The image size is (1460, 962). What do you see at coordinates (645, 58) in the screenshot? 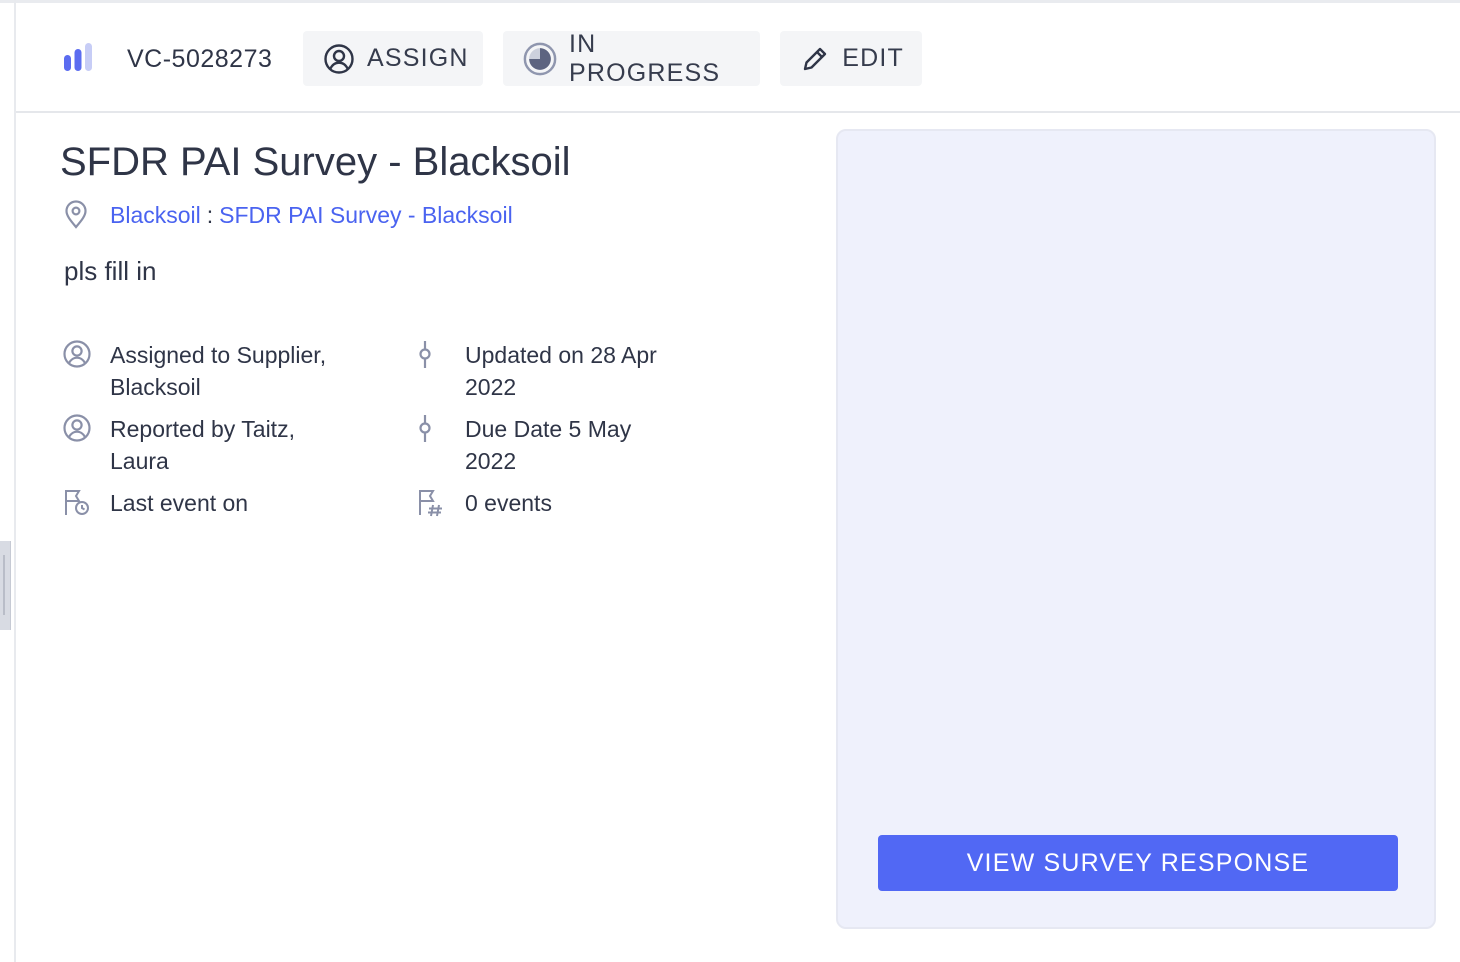
I see `status-button-label: IN PROGRESS` at bounding box center [645, 58].